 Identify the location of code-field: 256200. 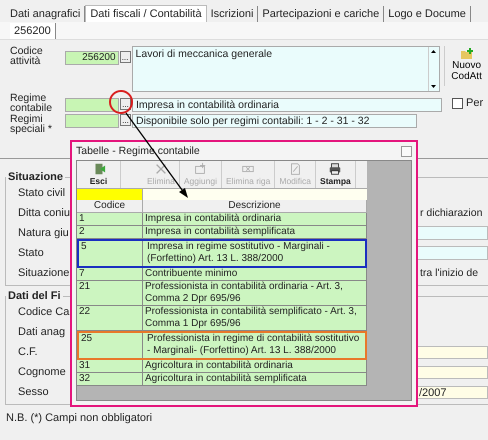
(91, 58).